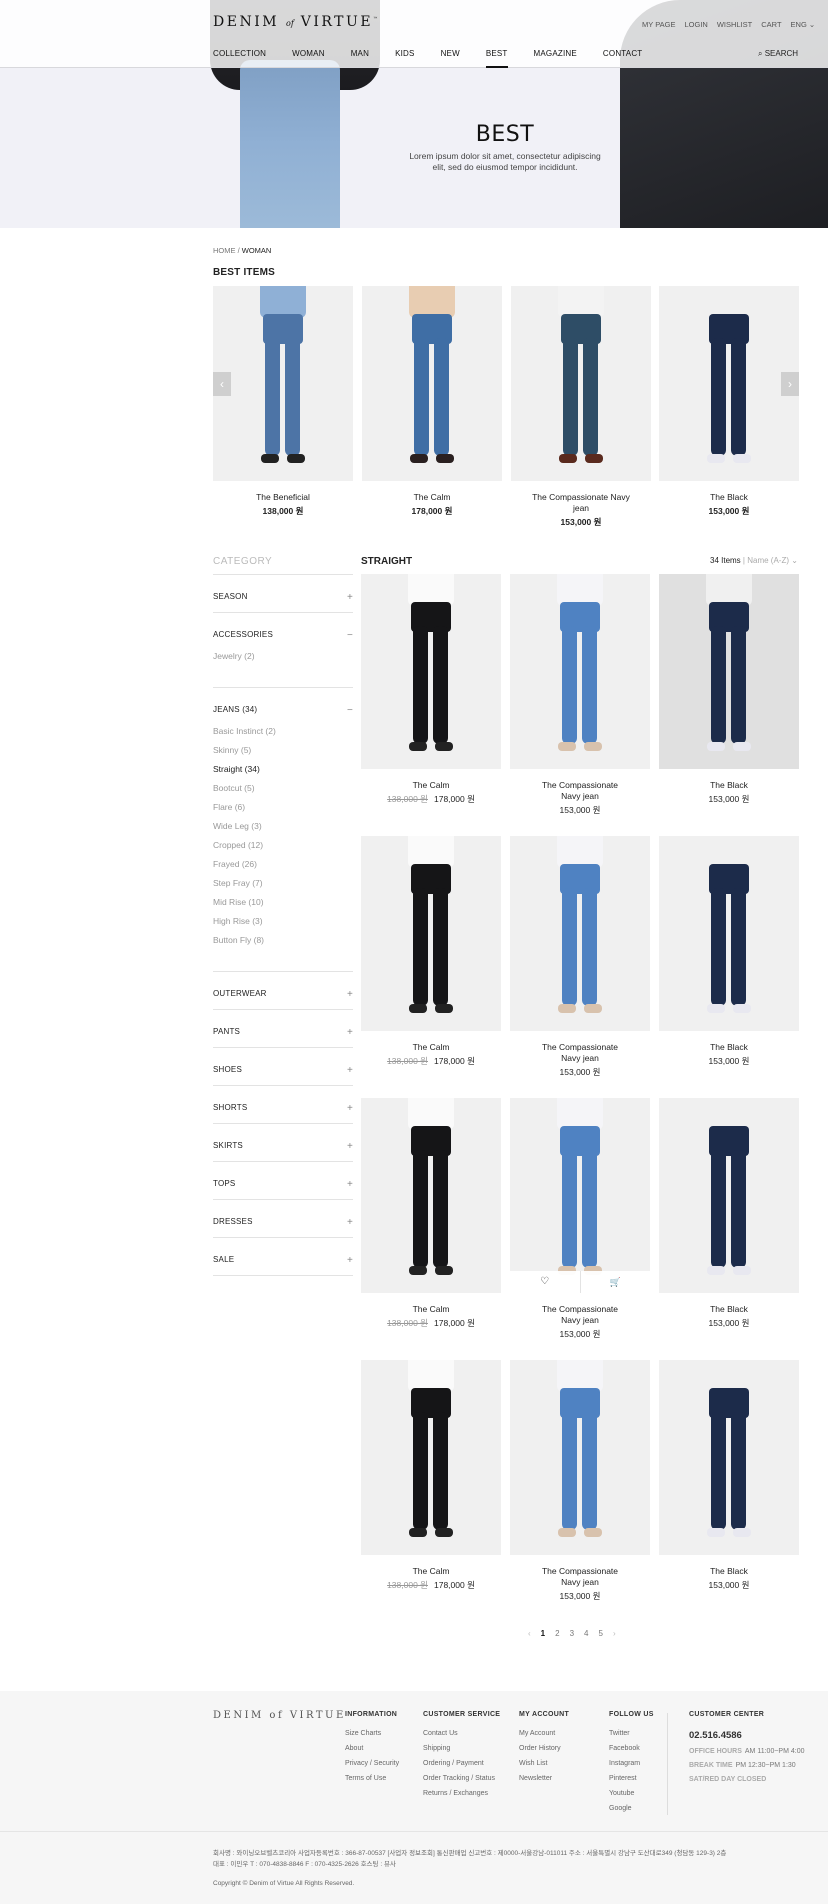  Describe the element at coordinates (283, 807) in the screenshot. I see `subcategory-item: Flare (6)` at that location.